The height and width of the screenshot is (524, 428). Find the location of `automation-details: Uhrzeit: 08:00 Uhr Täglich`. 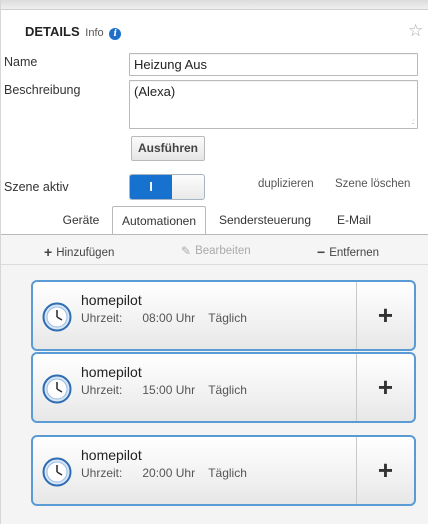

automation-details: Uhrzeit: 08:00 Uhr Täglich is located at coordinates (164, 318).